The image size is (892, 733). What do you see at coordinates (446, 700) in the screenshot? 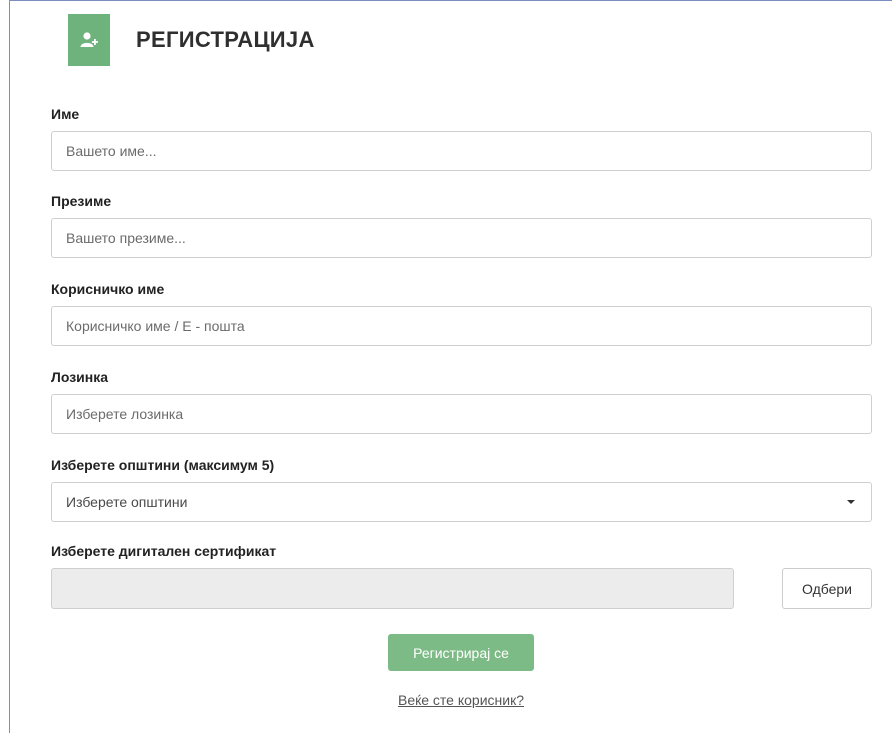
I see `existing-user-link: Веќе сте корисник?` at bounding box center [446, 700].